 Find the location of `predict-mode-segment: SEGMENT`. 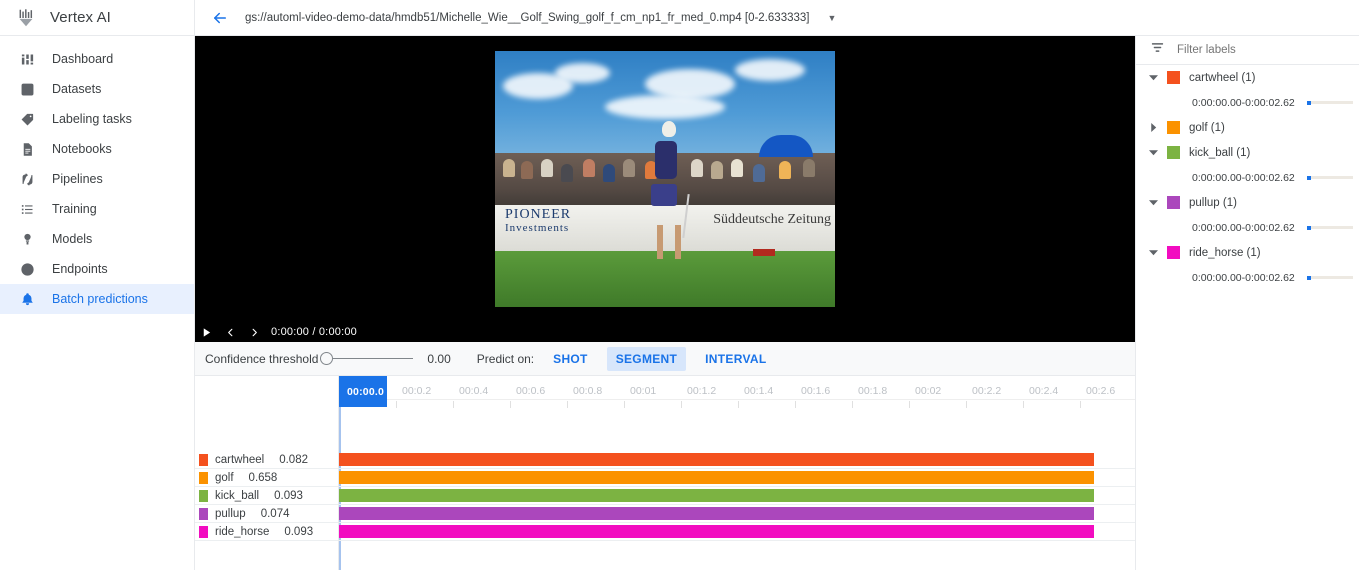

predict-mode-segment: SEGMENT is located at coordinates (646, 358).